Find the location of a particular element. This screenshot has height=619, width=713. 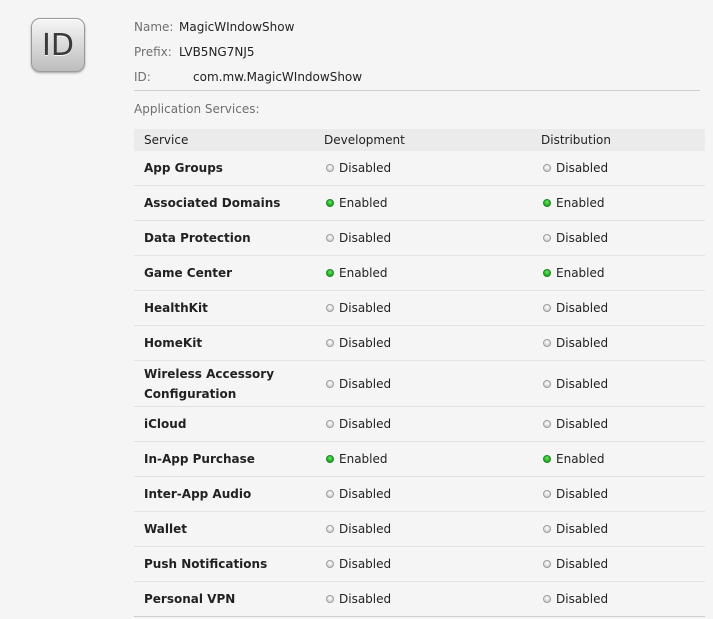

service-cell: HealthKit is located at coordinates (229, 308).